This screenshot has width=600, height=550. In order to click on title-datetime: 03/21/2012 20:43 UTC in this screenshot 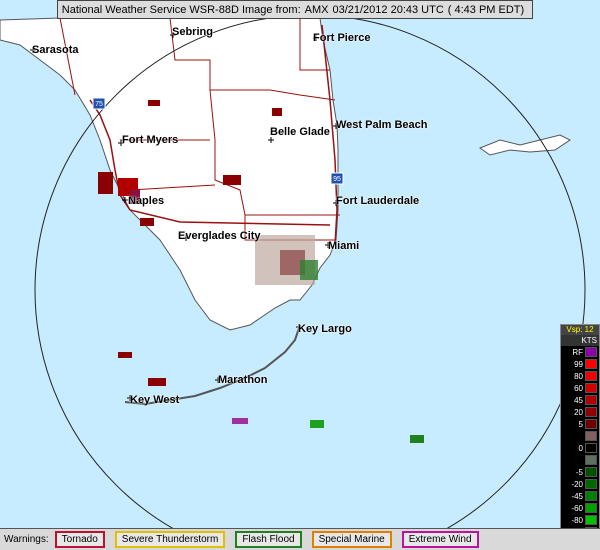, I will do `click(388, 9)`.